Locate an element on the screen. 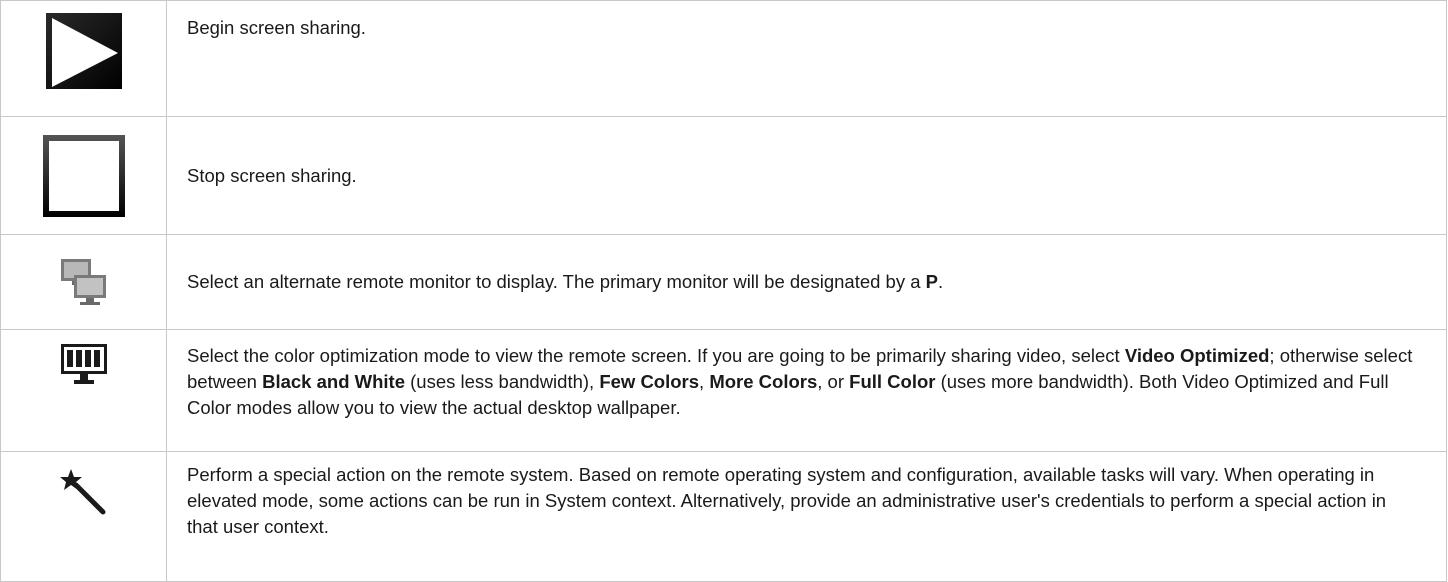 The height and width of the screenshot is (582, 1448). bold-term: More Colors is located at coordinates (763, 381).